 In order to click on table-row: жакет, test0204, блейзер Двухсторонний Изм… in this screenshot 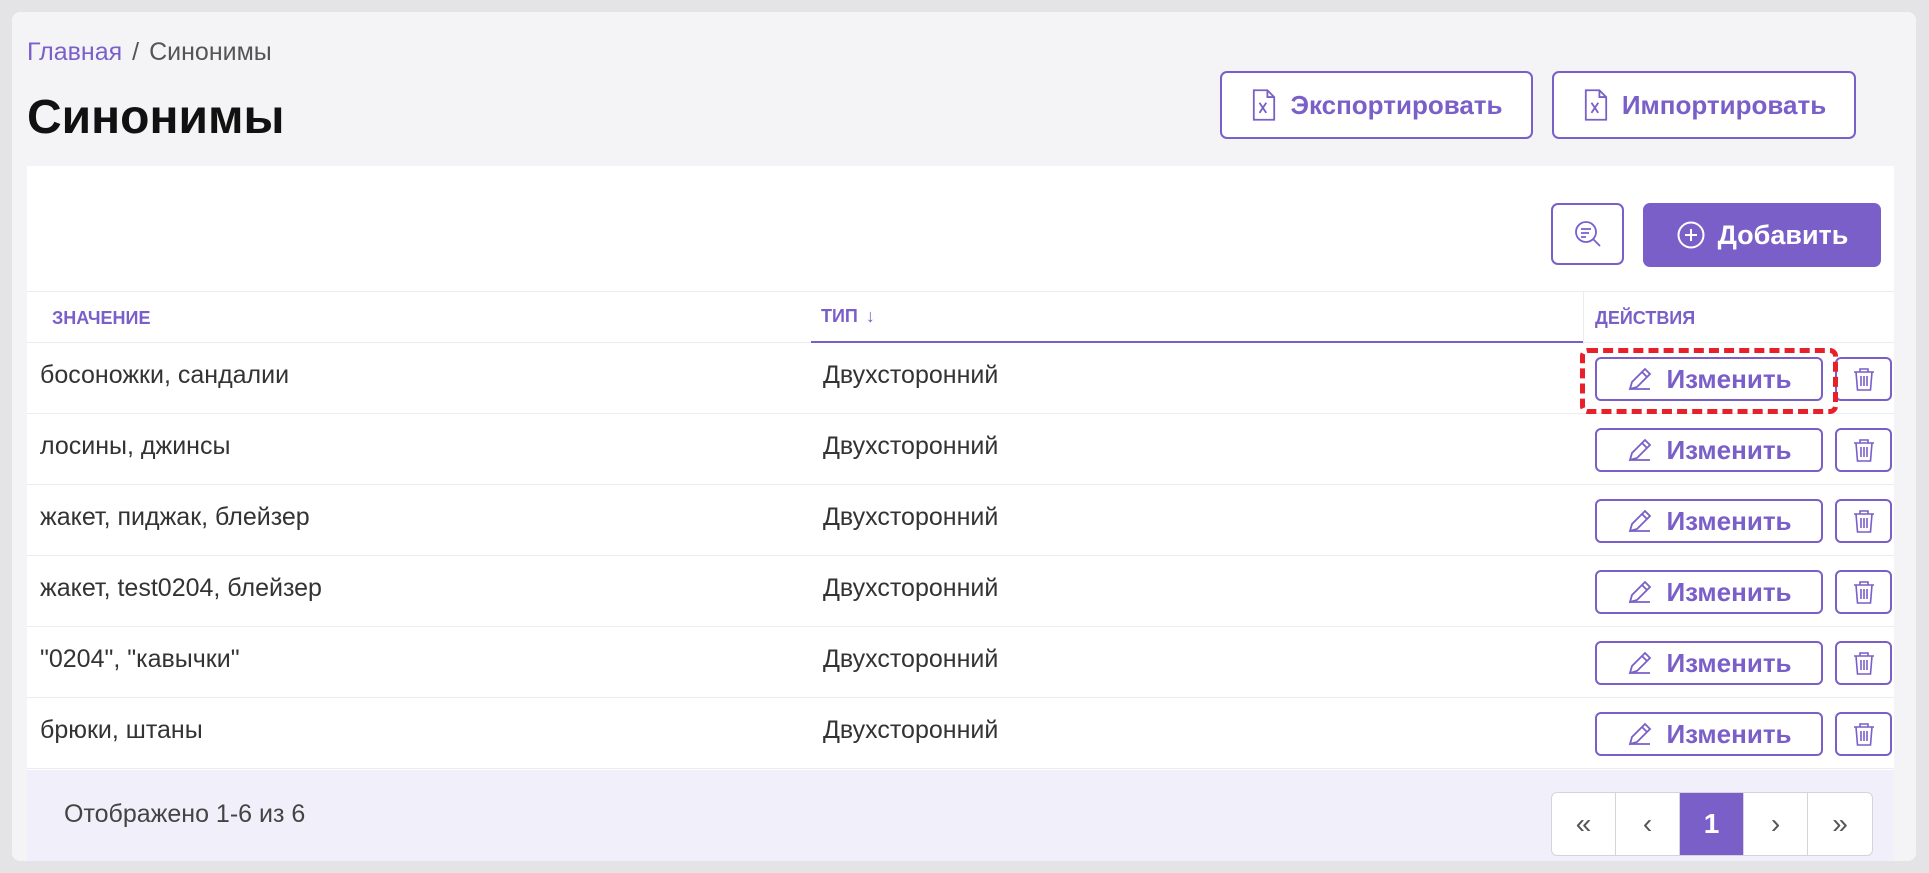, I will do `click(960, 591)`.